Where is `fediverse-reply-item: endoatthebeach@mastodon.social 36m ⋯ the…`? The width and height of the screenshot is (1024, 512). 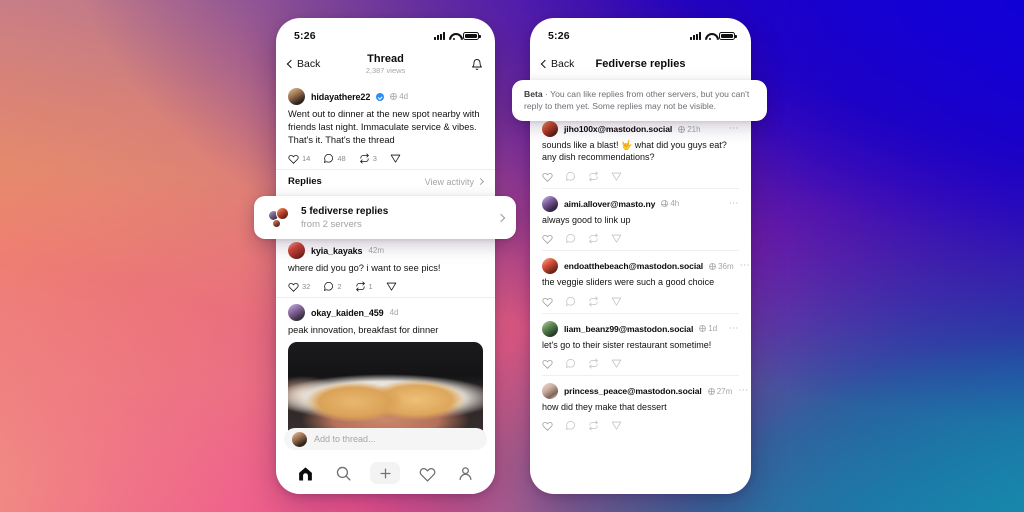
fediverse-reply-item: endoatthebeach@mastodon.social 36m ⋯ the… is located at coordinates (640, 281).